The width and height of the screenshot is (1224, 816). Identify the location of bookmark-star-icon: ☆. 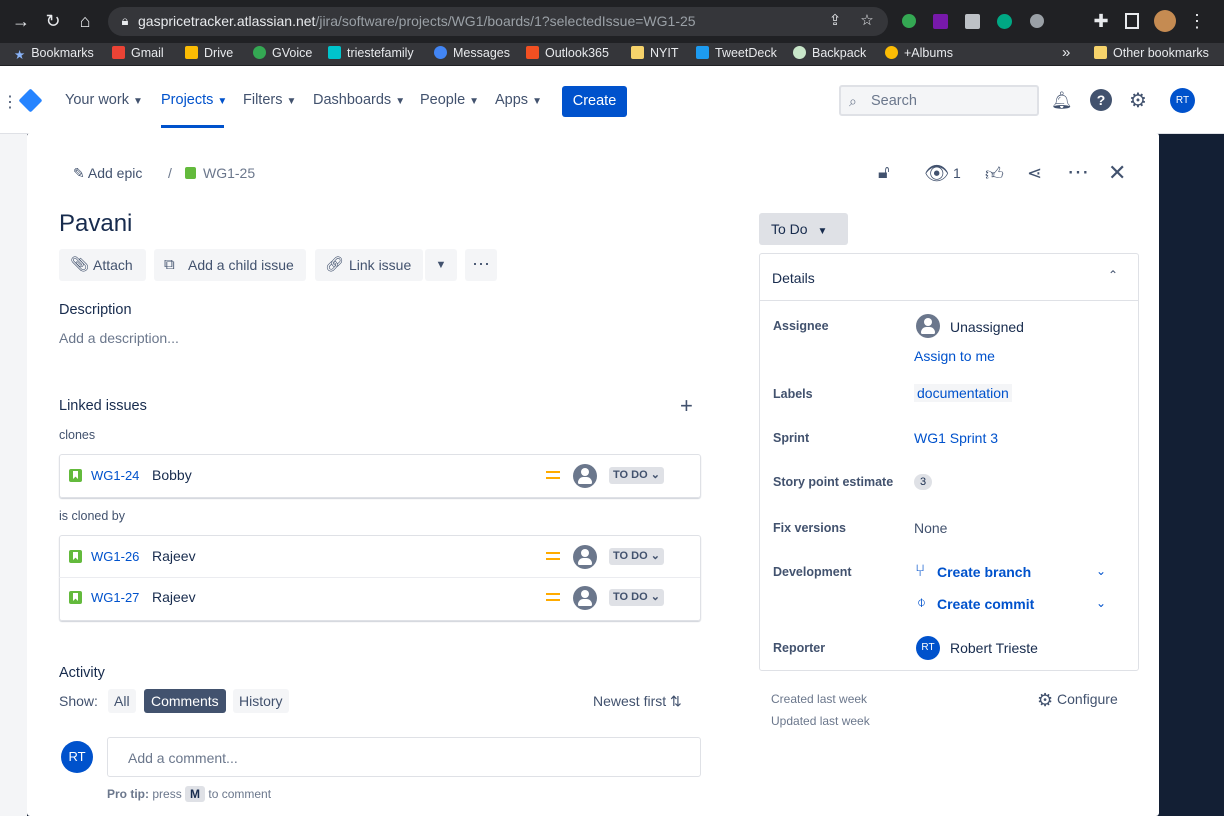
(867, 21).